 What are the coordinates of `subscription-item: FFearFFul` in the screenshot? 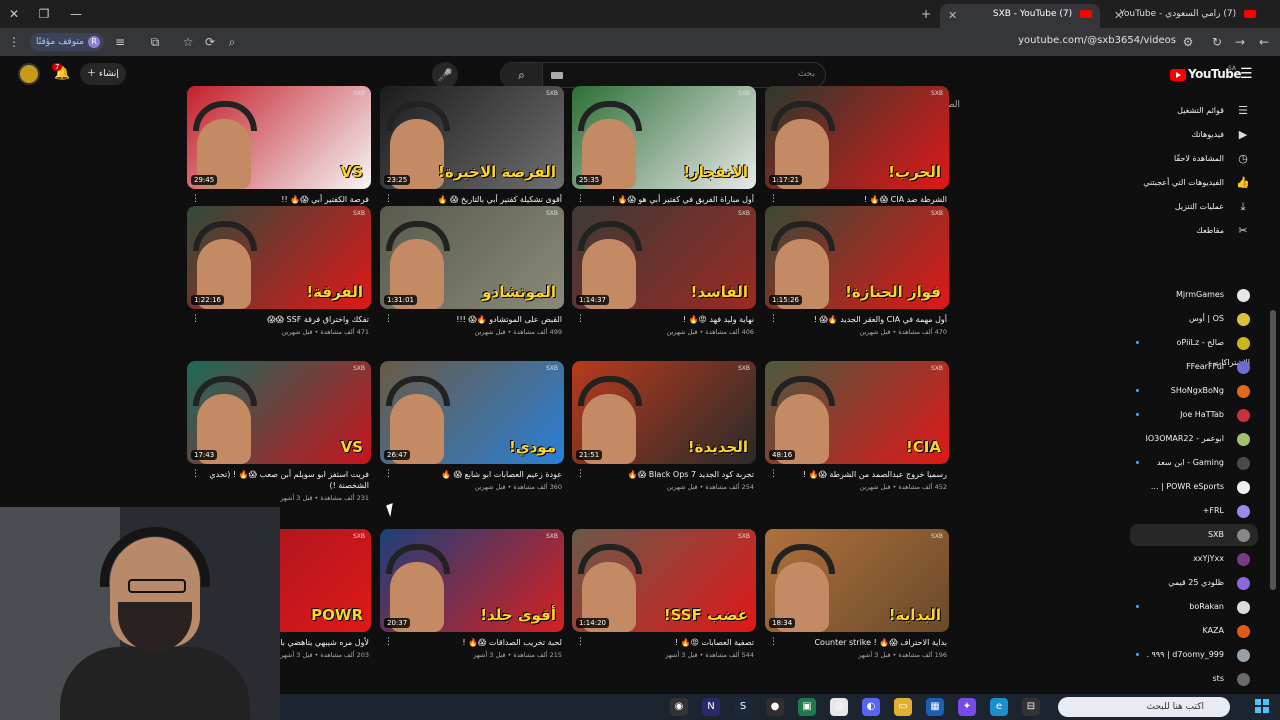 It's located at (1194, 367).